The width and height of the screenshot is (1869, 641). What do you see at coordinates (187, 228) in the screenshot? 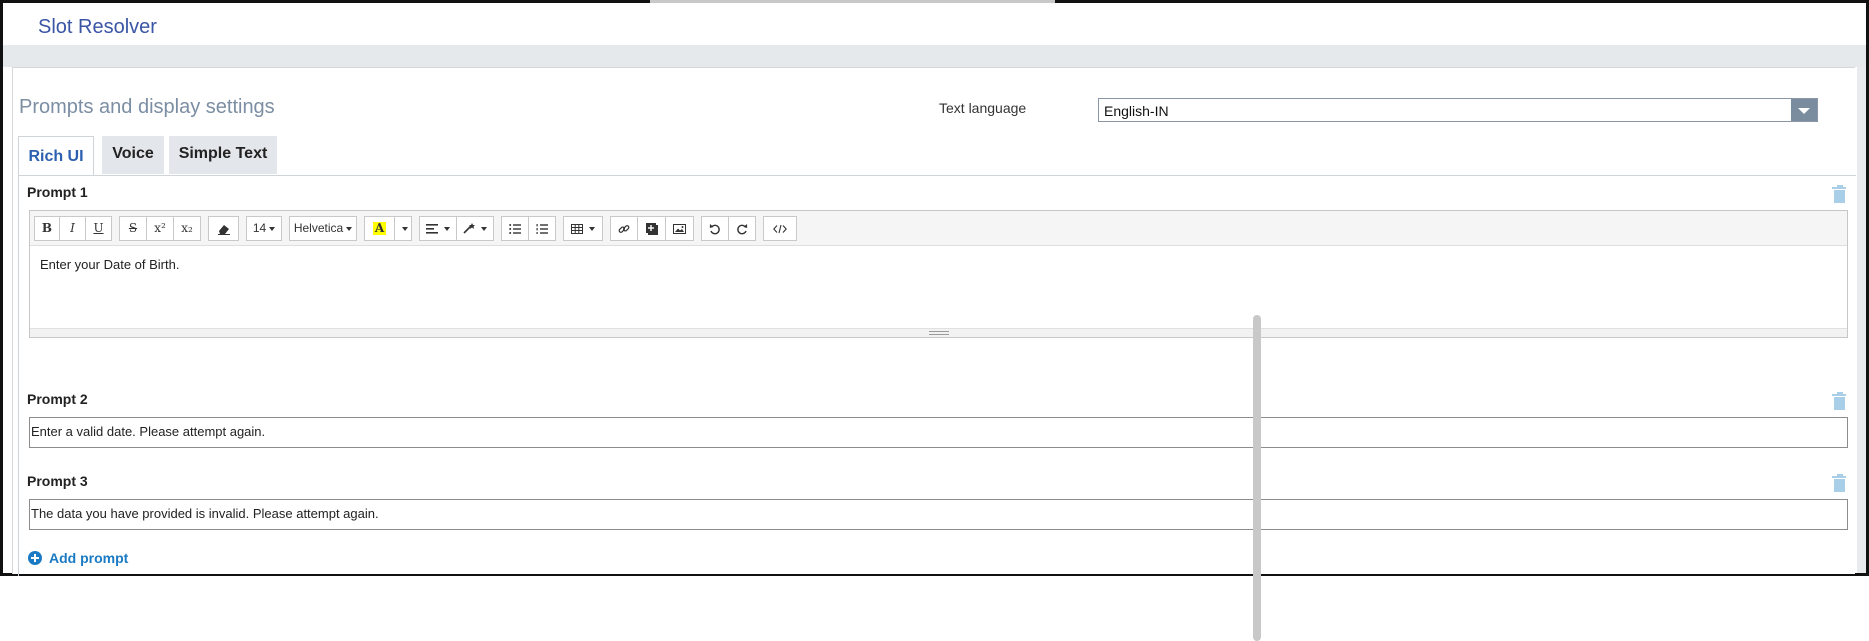
I see `subscript-button: x₂` at bounding box center [187, 228].